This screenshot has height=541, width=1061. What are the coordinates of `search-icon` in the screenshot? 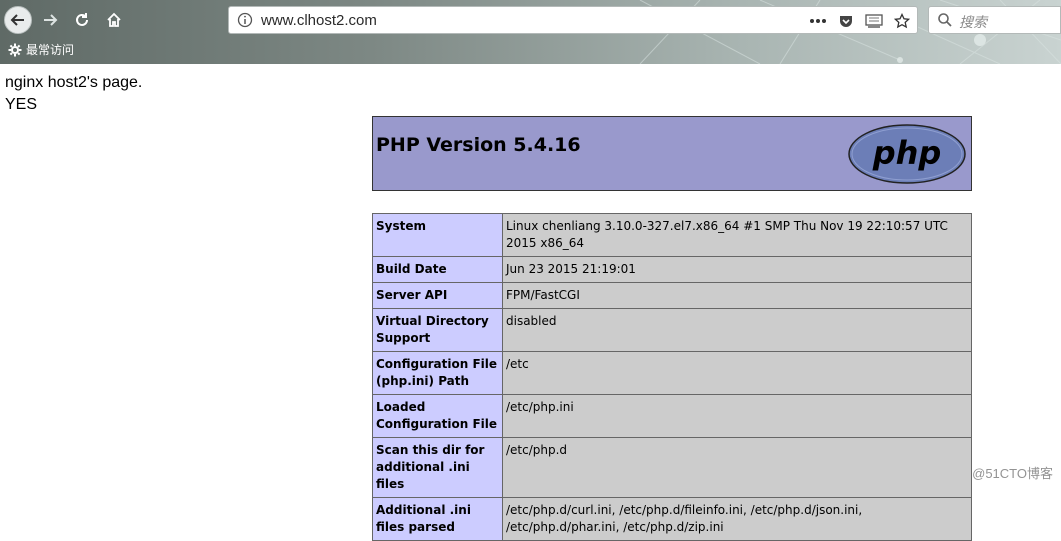 It's located at (945, 22).